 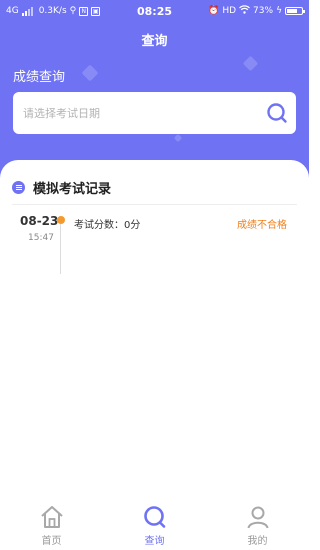 I want to click on exam-date-input, so click(x=144, y=113).